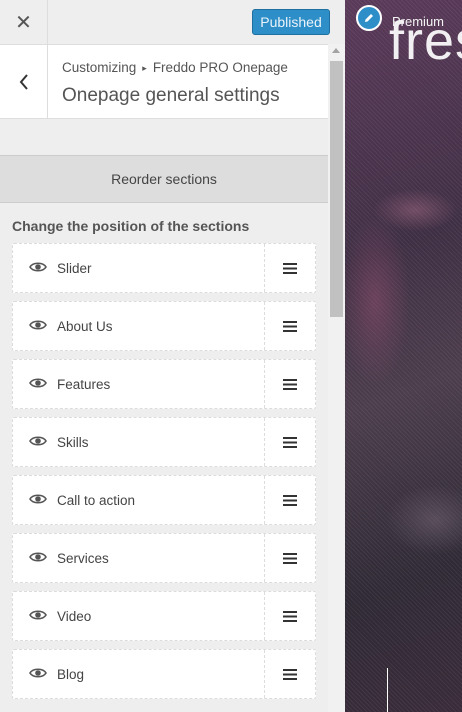  Describe the element at coordinates (96, 500) in the screenshot. I see `section-label: Call to action` at that location.